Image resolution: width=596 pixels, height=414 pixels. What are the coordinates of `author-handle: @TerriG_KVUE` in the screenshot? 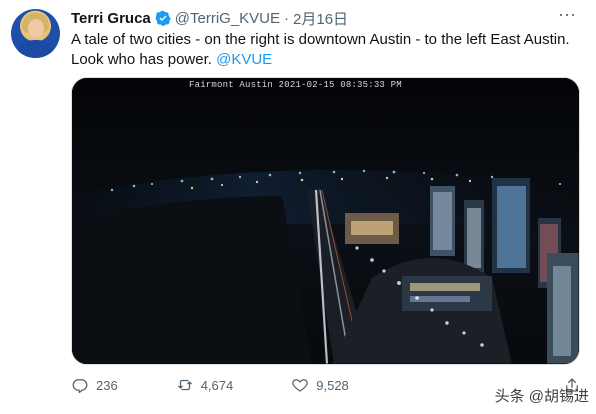 It's located at (227, 18).